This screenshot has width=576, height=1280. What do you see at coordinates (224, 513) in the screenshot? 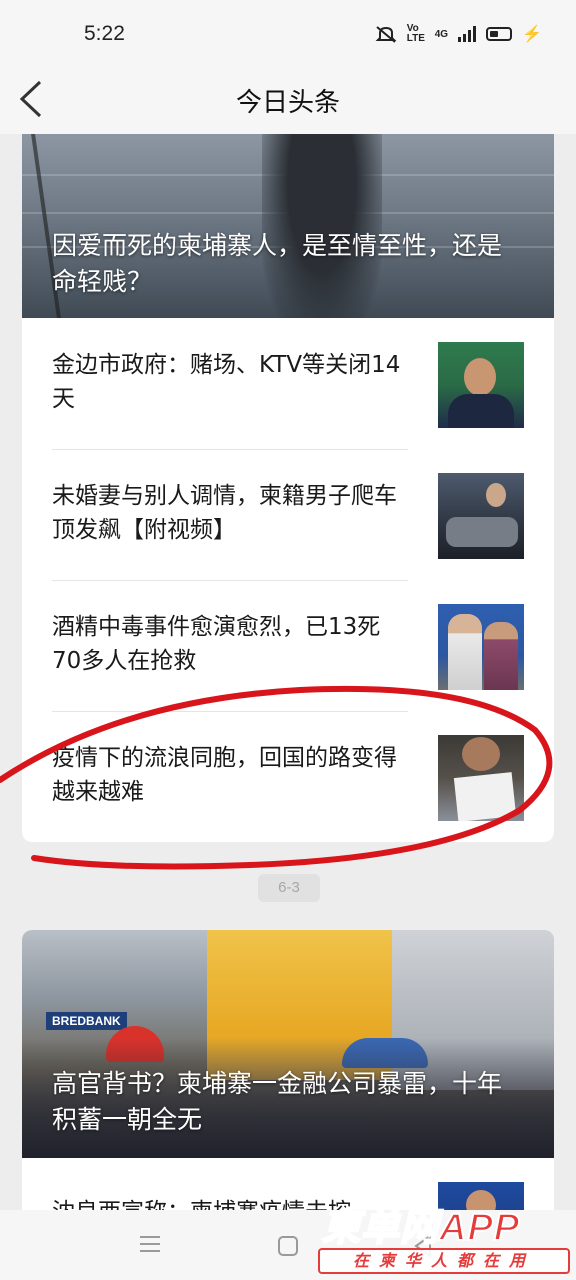
I see `news-title: 未婚妻与别人调情，柬籍男子爬车顶发飙【附视频】` at bounding box center [224, 513].